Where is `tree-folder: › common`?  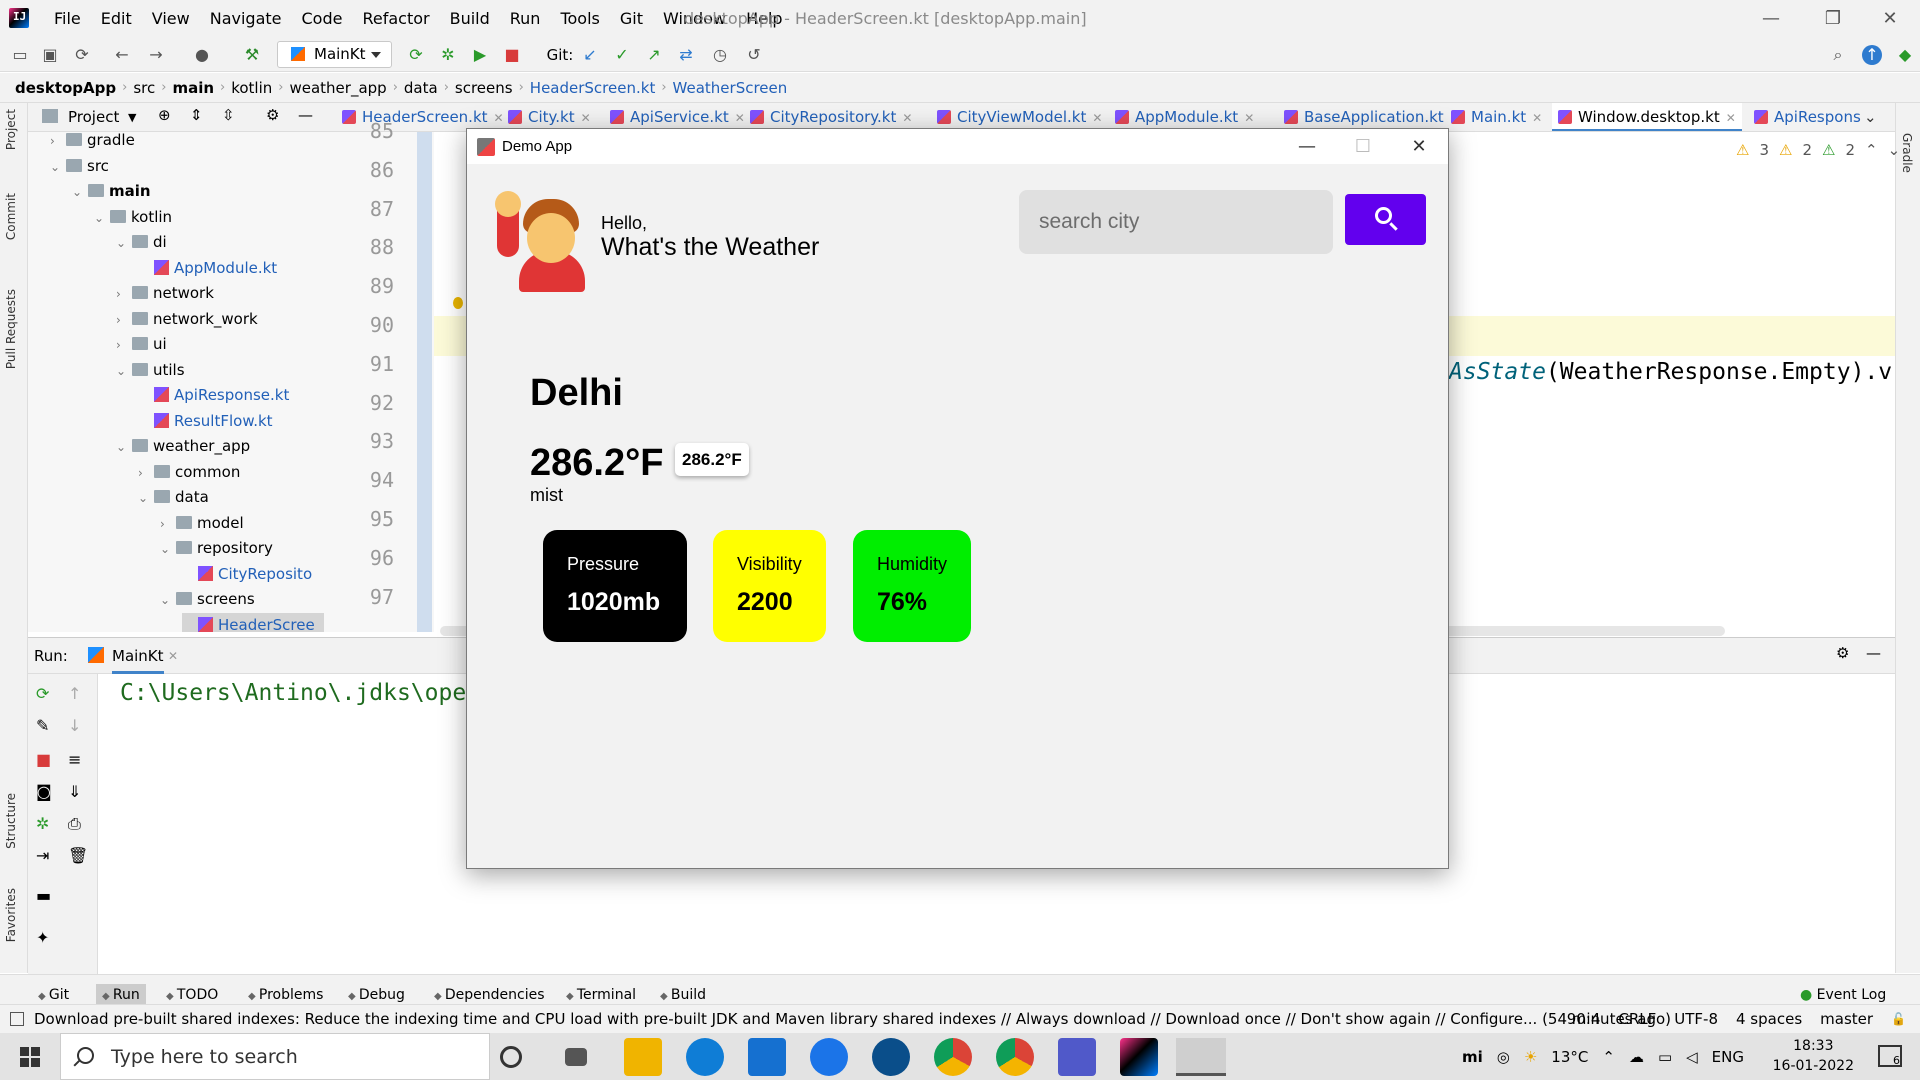
tree-folder: › common is located at coordinates (231, 472).